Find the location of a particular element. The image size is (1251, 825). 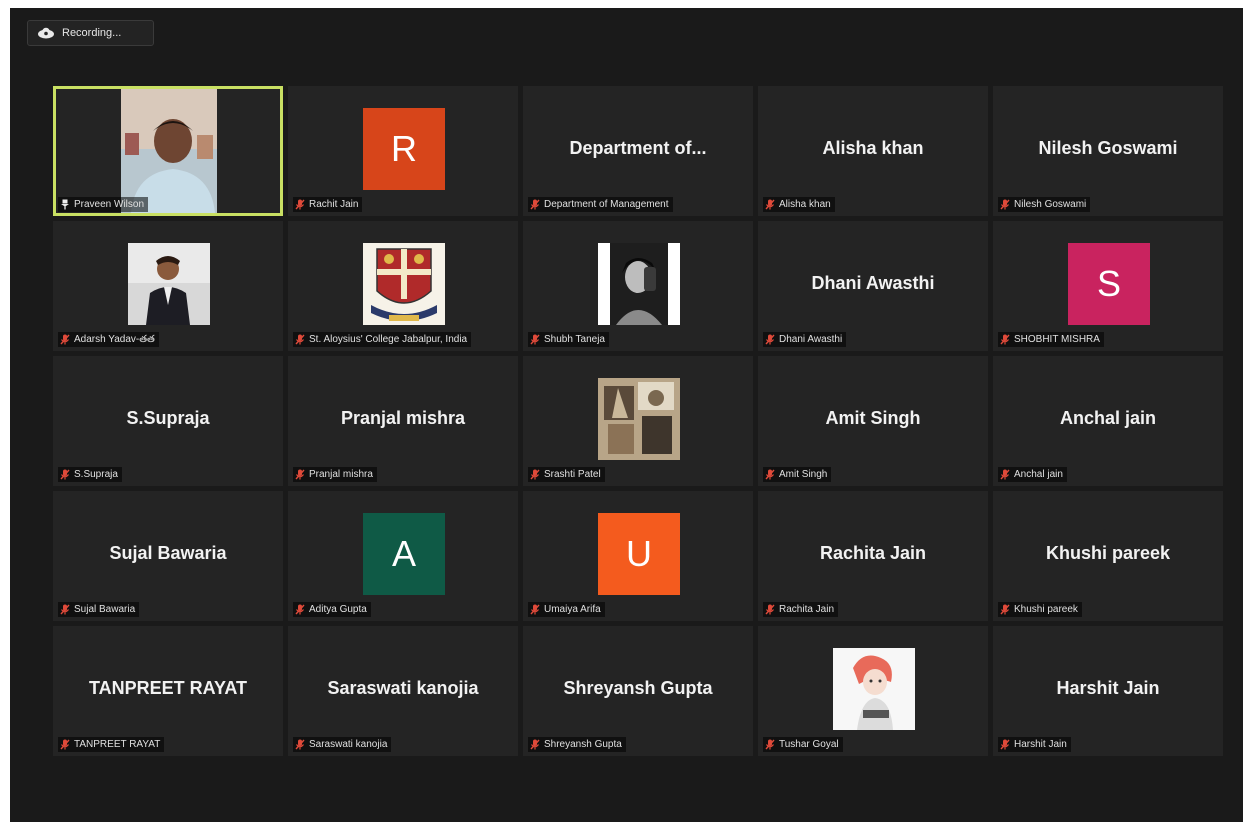

avatar: U is located at coordinates (639, 554).